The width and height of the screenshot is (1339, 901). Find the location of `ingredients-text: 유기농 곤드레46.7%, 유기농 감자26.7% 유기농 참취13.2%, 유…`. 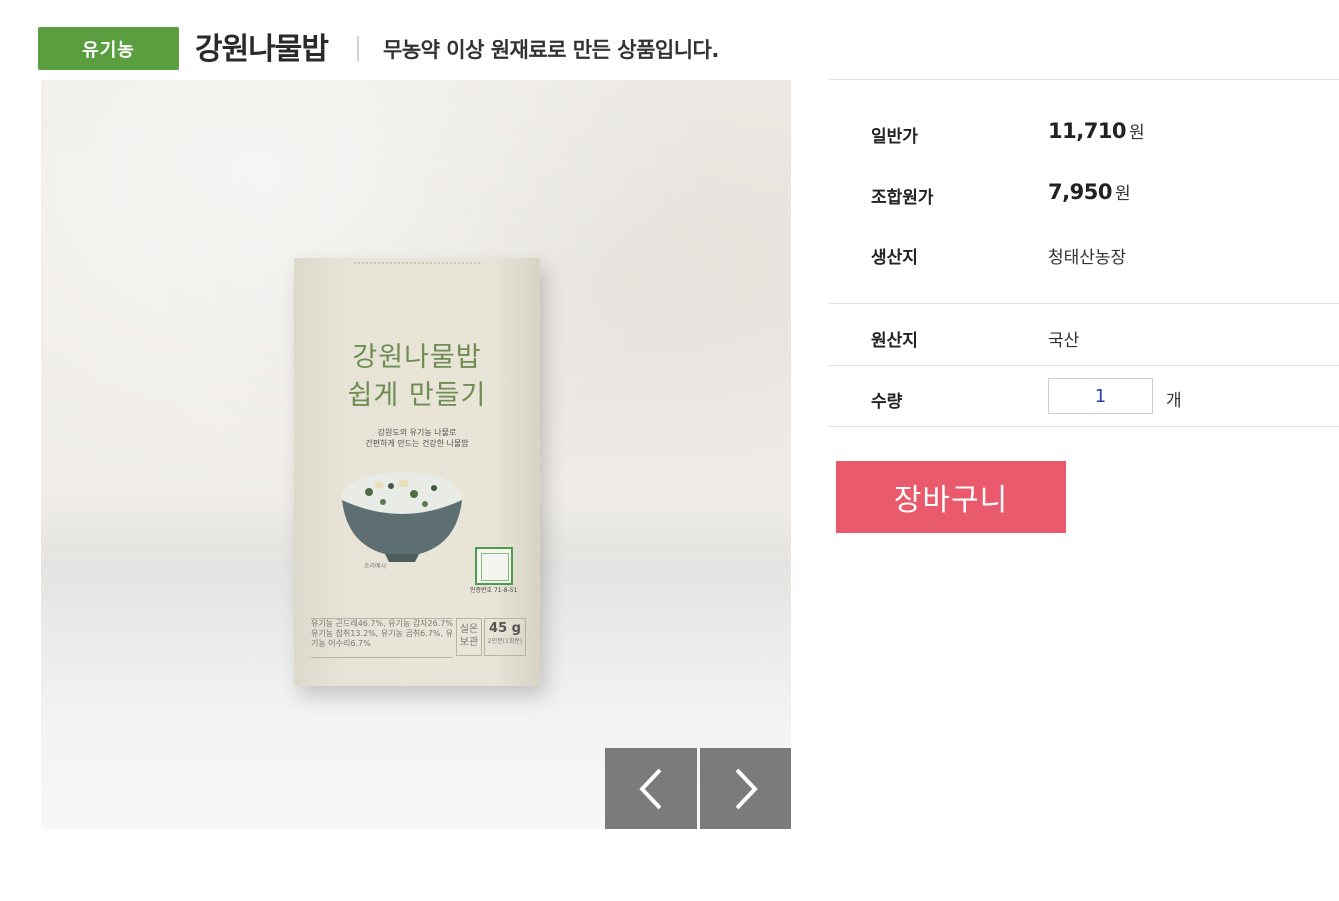

ingredients-text: 유기농 곤드레46.7%, 유기농 감자26.7% 유기농 참취13.2%, 유… is located at coordinates (382, 638).